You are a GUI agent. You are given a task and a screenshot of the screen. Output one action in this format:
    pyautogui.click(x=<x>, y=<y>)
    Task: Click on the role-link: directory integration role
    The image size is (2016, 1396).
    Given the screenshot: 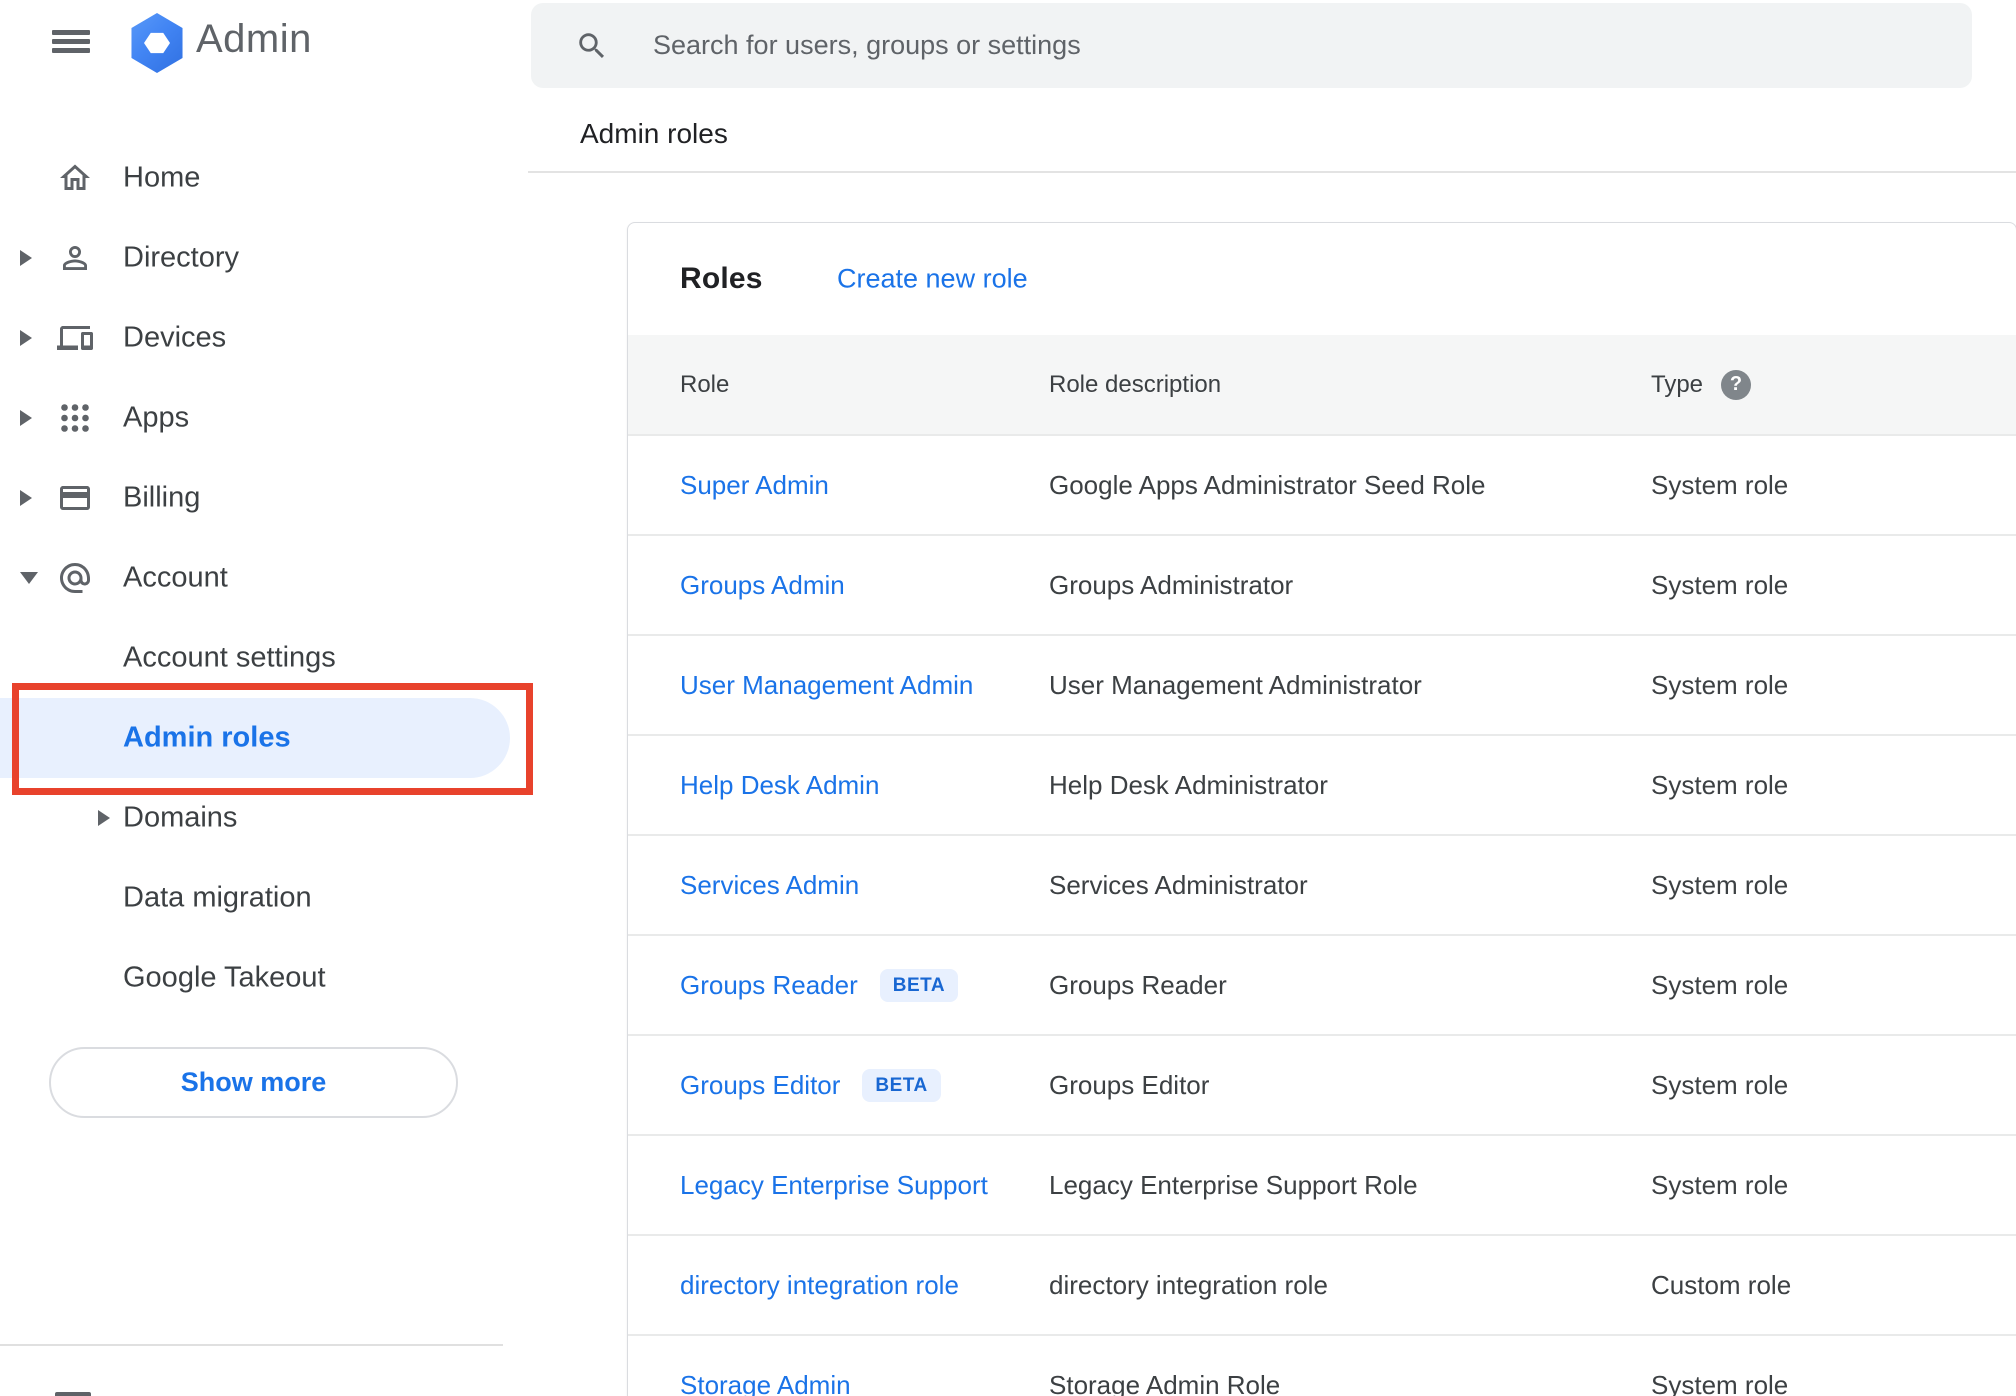 What is the action you would take?
    pyautogui.click(x=819, y=1285)
    